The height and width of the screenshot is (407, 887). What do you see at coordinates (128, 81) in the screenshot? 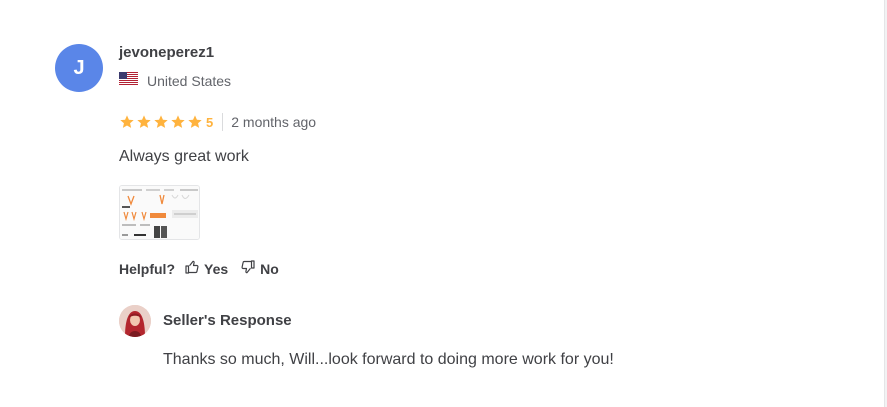
I see `us-flag-icon` at bounding box center [128, 81].